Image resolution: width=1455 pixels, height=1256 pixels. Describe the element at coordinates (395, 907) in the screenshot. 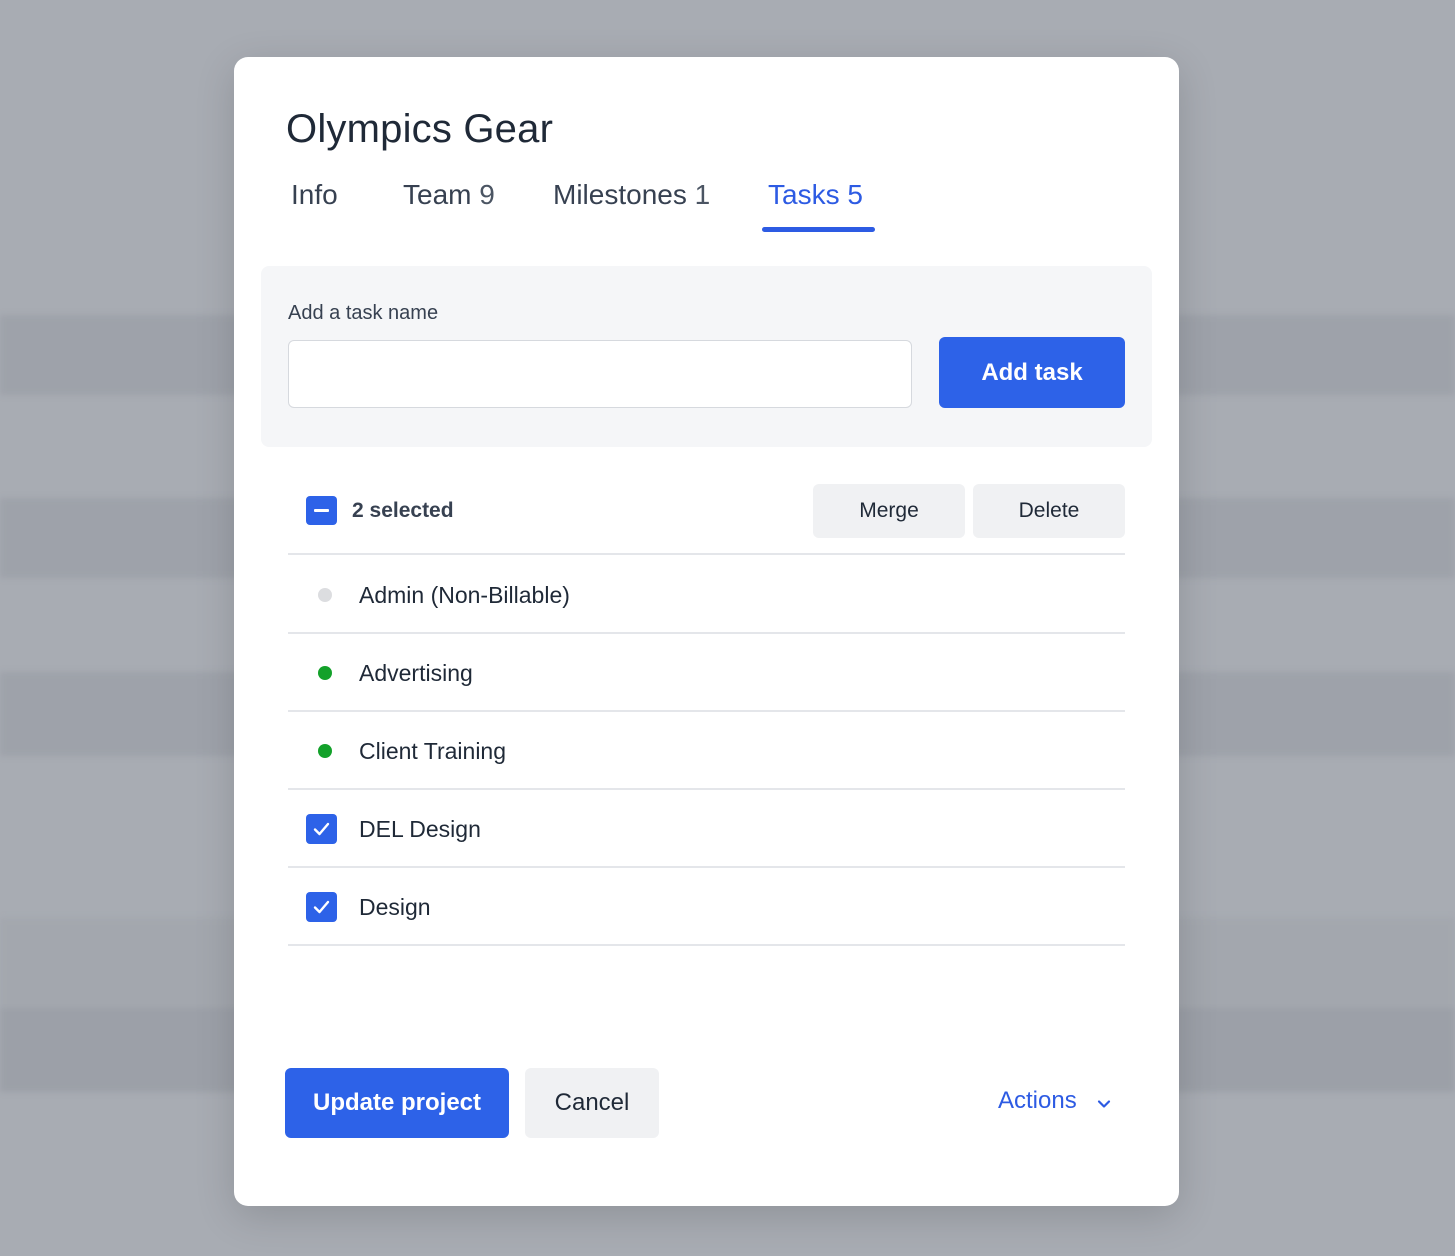

I see `task-name: Design` at that location.